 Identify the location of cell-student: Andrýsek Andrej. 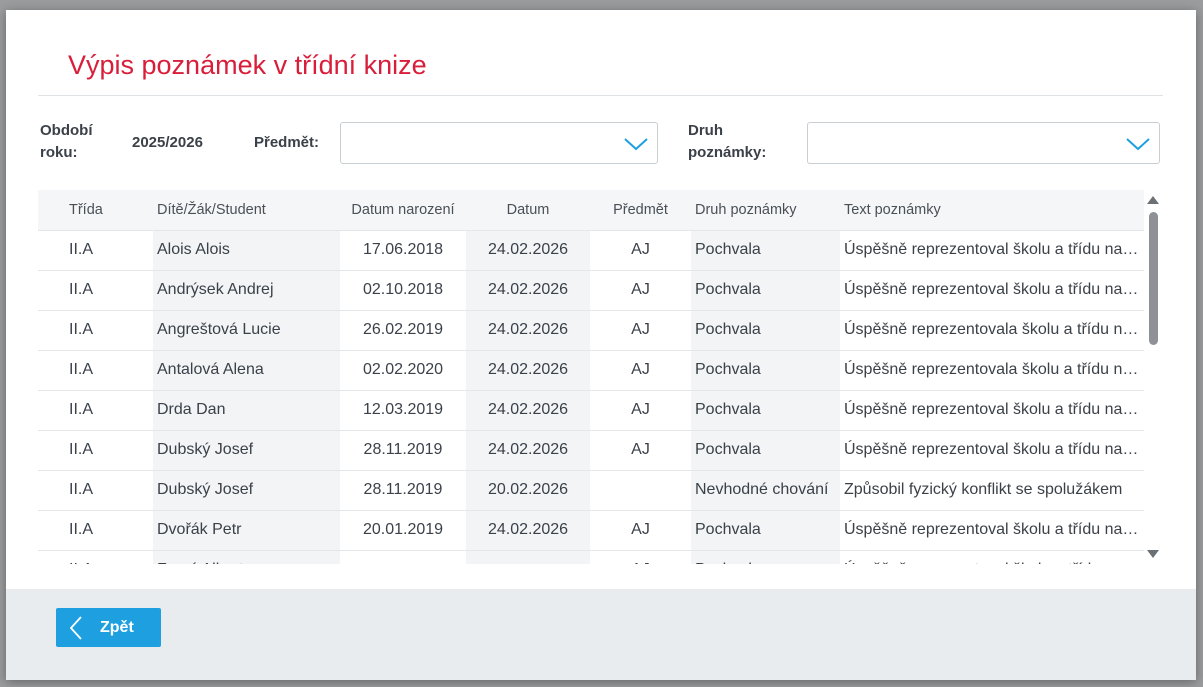
(246, 289).